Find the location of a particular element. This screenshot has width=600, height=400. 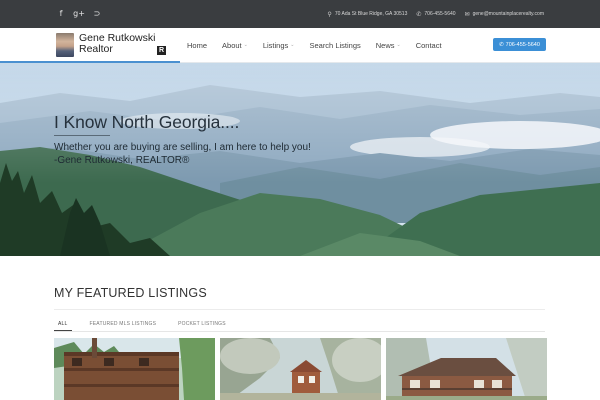

social-links: f g+ ⊃ is located at coordinates (79, 14).